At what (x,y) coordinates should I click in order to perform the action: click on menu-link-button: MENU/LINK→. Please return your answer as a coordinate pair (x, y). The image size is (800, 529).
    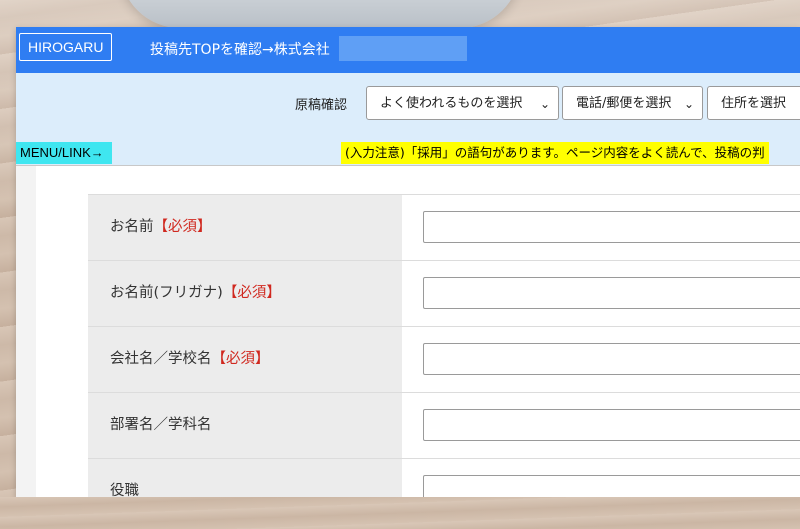
    Looking at the image, I should click on (64, 153).